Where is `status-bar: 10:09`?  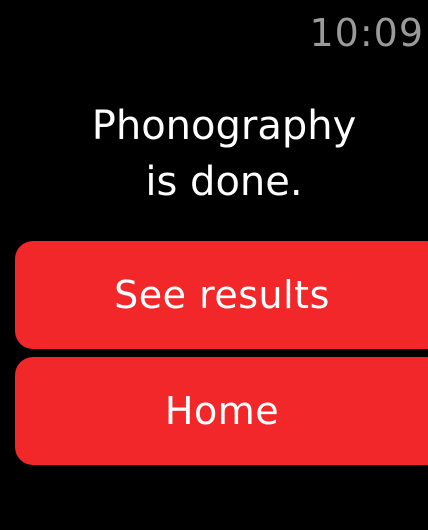 status-bar: 10:09 is located at coordinates (364, 33).